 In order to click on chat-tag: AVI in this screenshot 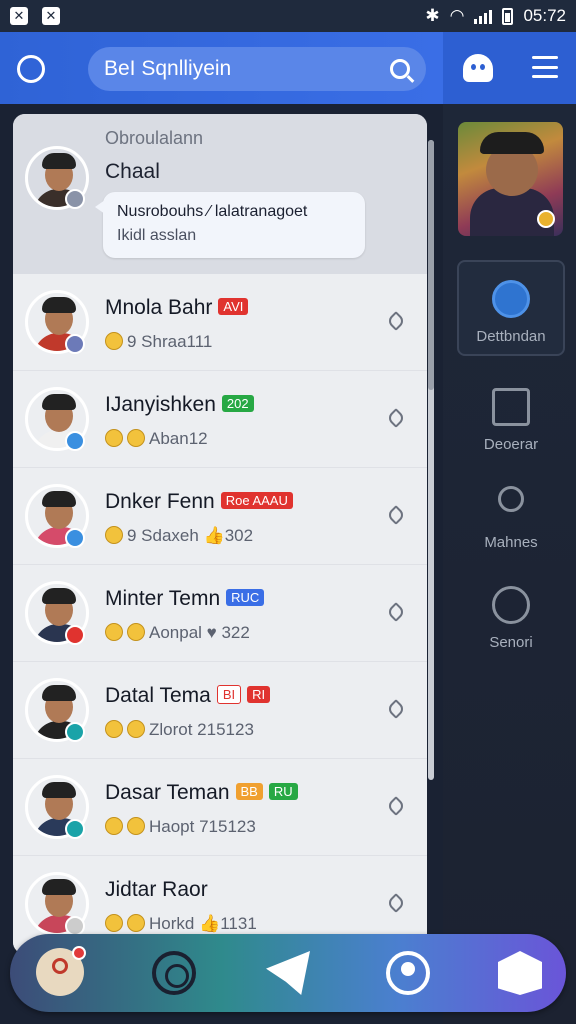, I will do `click(233, 306)`.